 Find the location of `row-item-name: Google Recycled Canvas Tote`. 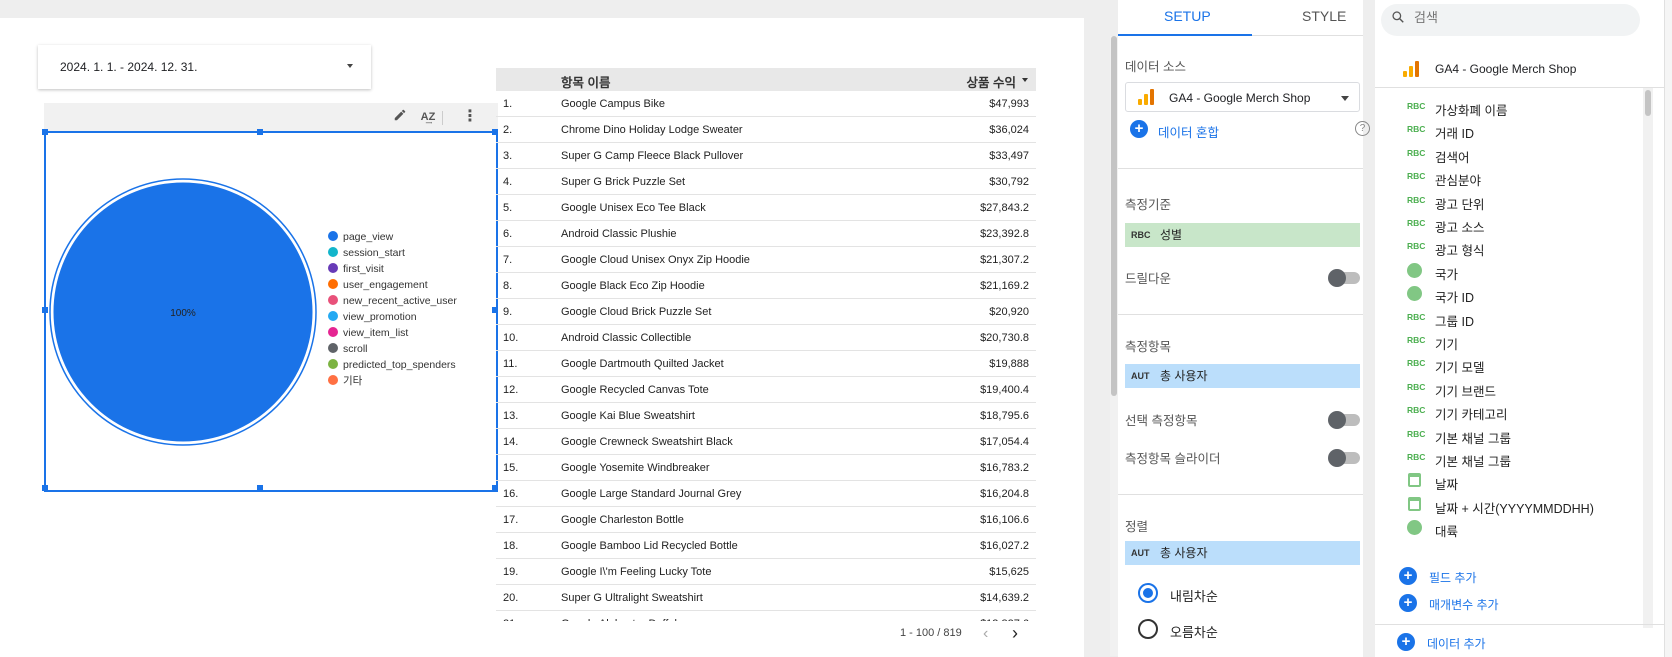

row-item-name: Google Recycled Canvas Tote is located at coordinates (635, 390).